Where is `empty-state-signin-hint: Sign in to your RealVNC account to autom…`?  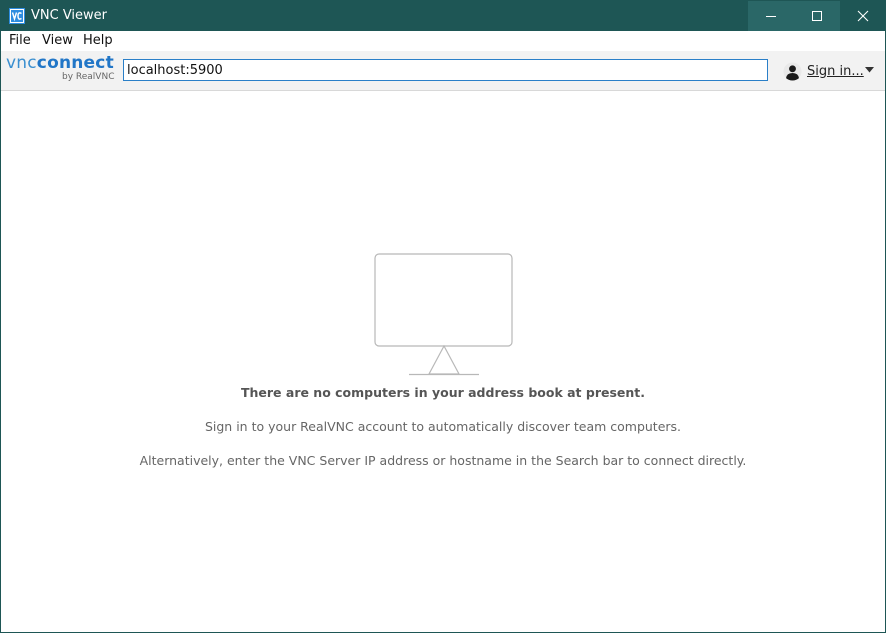 empty-state-signin-hint: Sign in to your RealVNC account to autom… is located at coordinates (443, 426).